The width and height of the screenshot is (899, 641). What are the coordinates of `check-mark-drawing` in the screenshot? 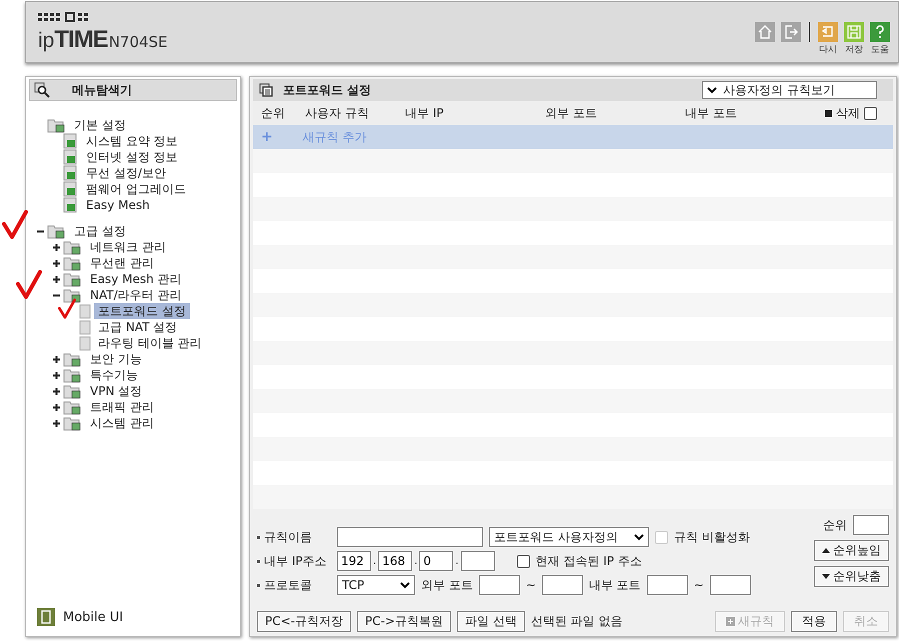 It's located at (15, 225).